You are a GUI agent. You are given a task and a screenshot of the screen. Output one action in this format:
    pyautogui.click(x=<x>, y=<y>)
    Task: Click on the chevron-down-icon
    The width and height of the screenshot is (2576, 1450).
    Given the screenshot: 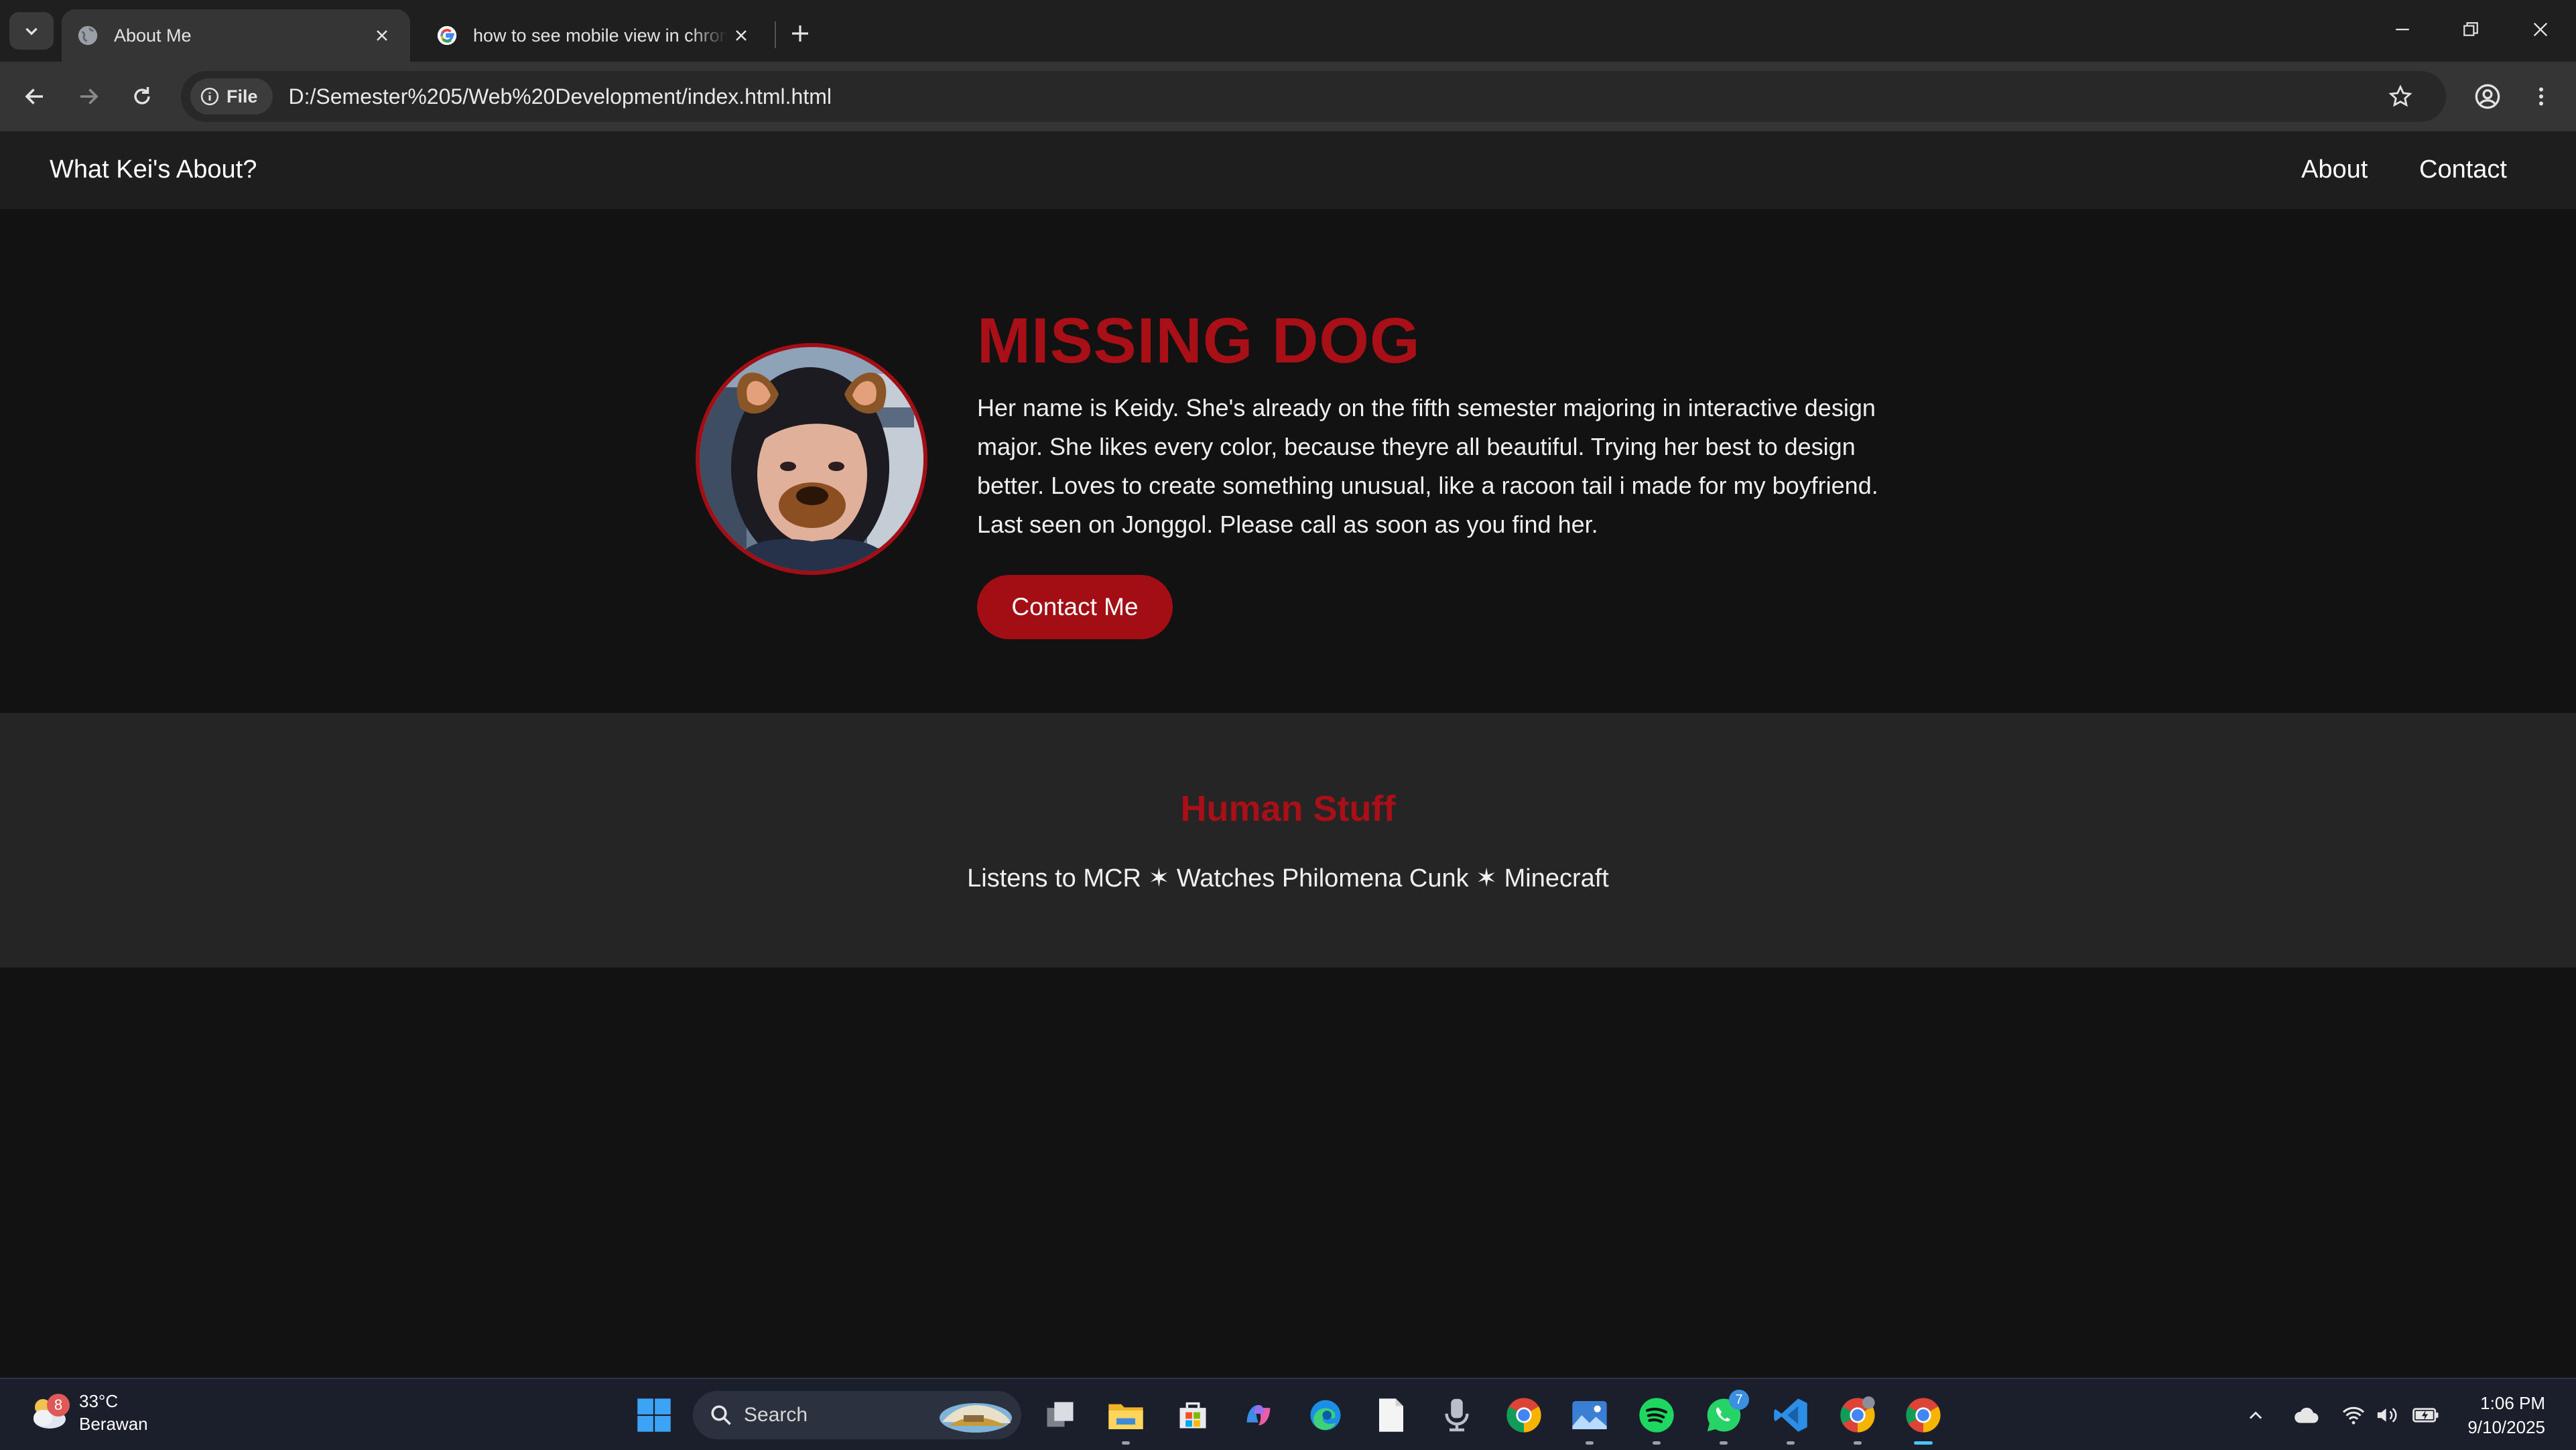 What is the action you would take?
    pyautogui.click(x=31, y=31)
    